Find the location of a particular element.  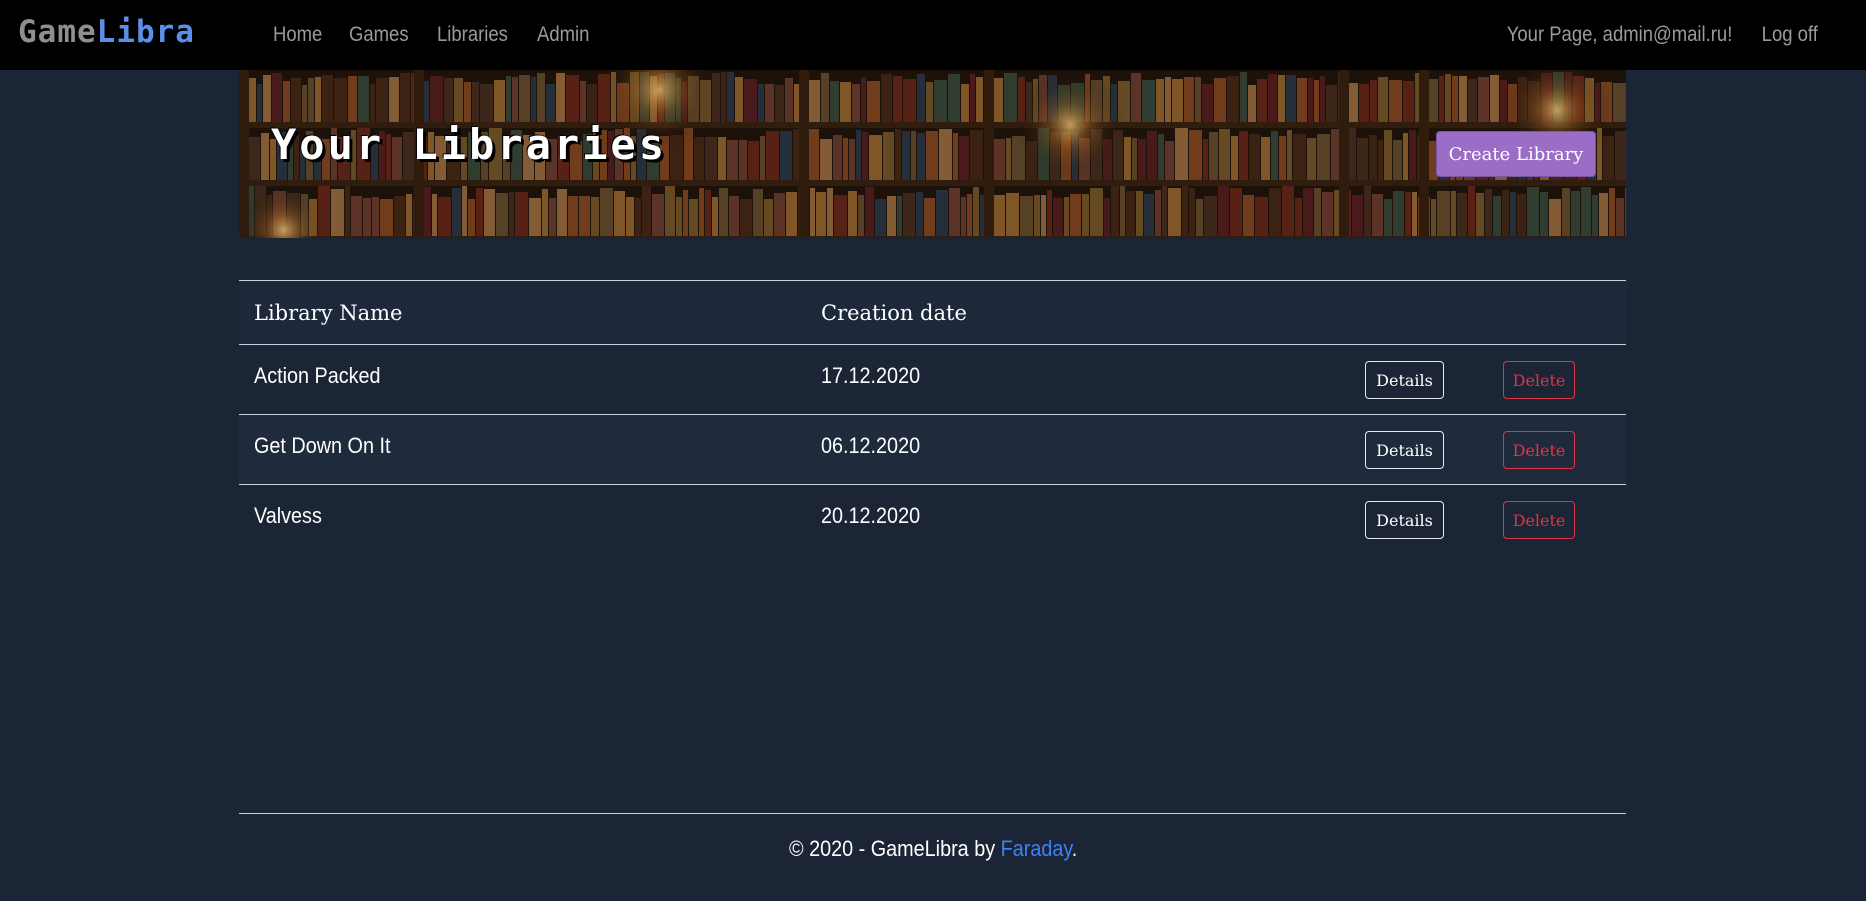

creation-date-cell: 17.12.2020 is located at coordinates (871, 375).